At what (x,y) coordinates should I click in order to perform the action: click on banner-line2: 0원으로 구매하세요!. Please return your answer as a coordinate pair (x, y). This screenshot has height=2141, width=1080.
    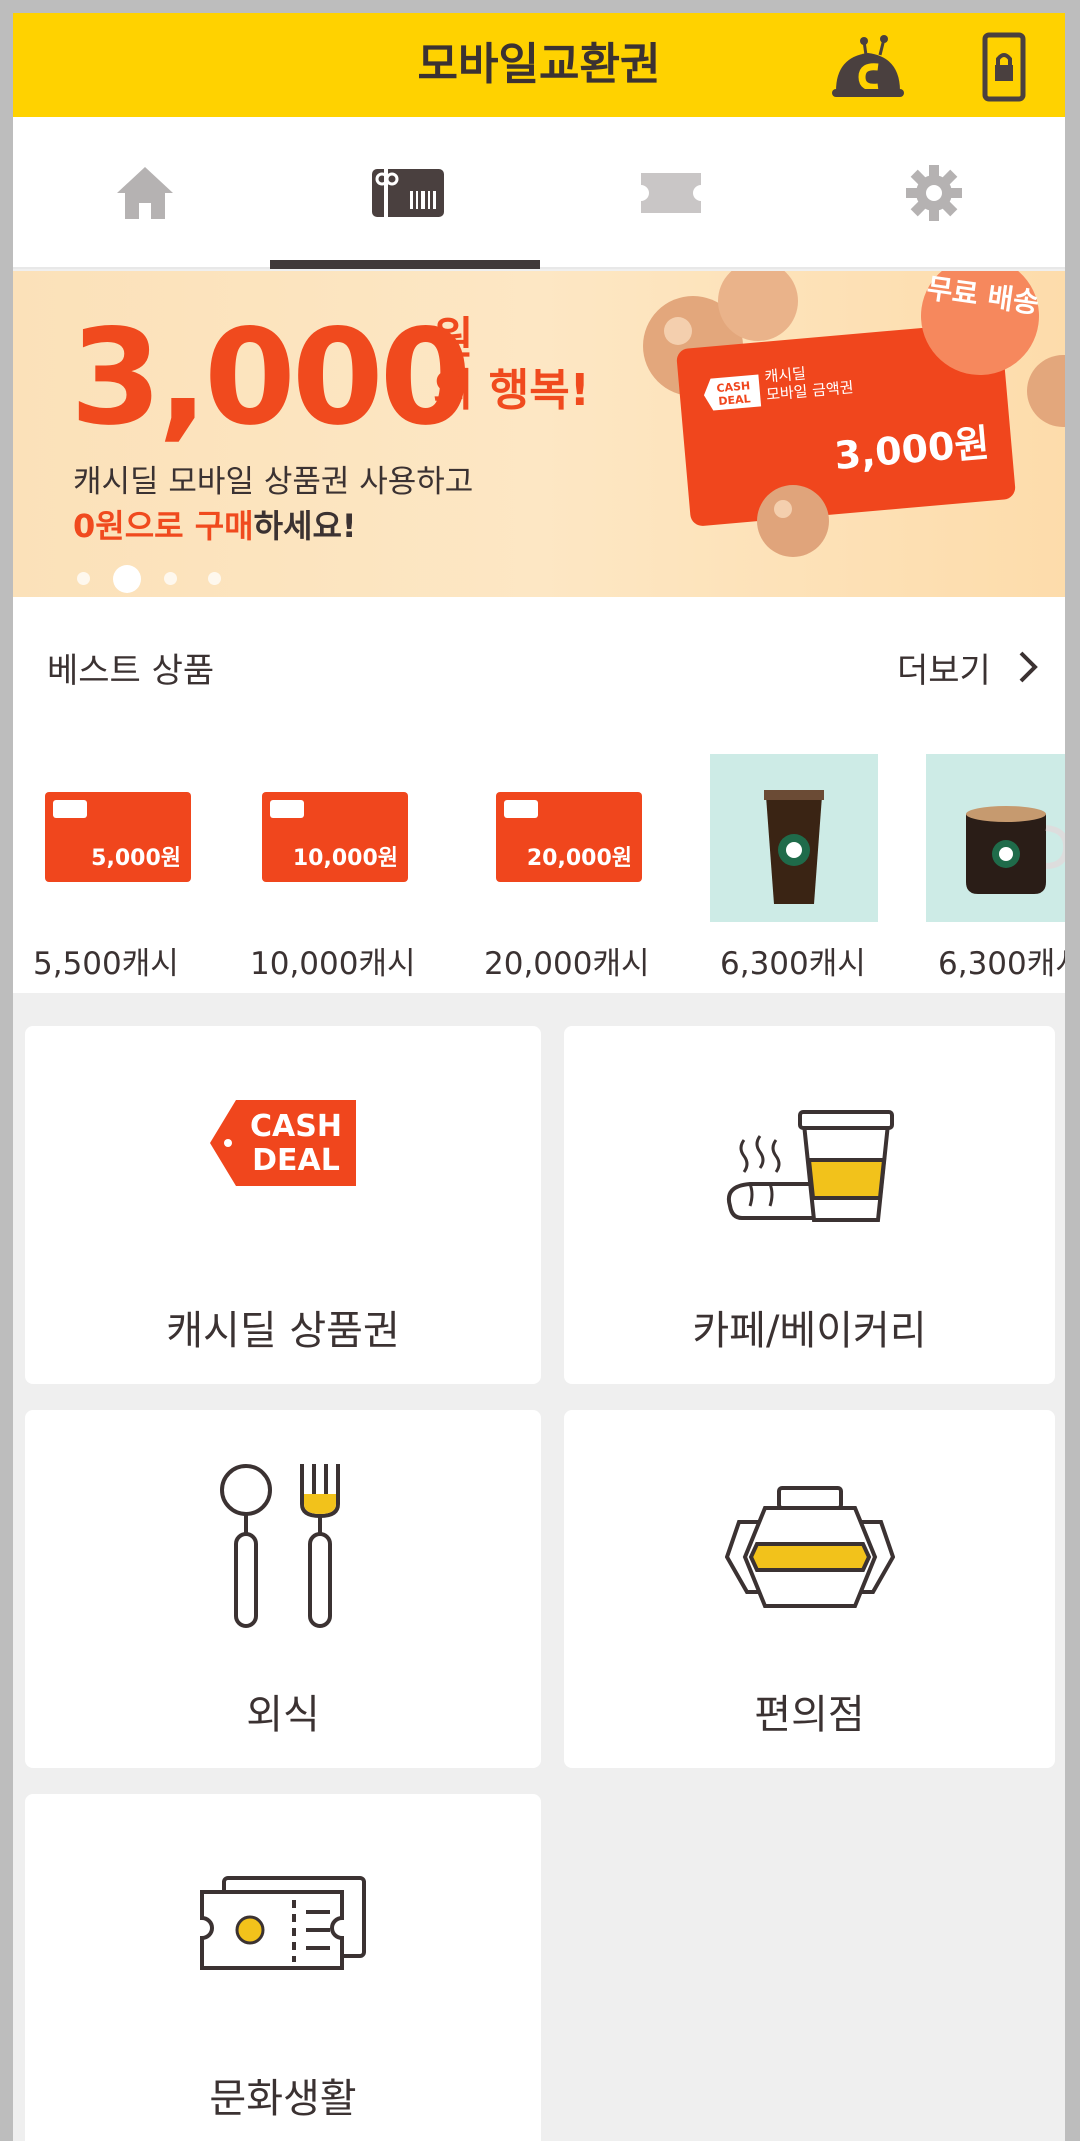
    Looking at the image, I should click on (215, 524).